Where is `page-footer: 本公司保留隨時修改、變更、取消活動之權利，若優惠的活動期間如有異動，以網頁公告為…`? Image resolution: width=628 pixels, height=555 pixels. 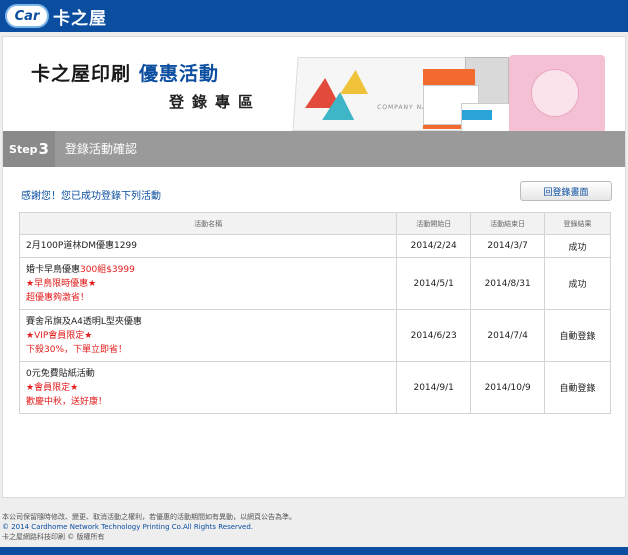
page-footer: 本公司保留隨時修改、變更、取消活動之權利，若優惠的活動期間如有異動，以網頁公告為… is located at coordinates (149, 527).